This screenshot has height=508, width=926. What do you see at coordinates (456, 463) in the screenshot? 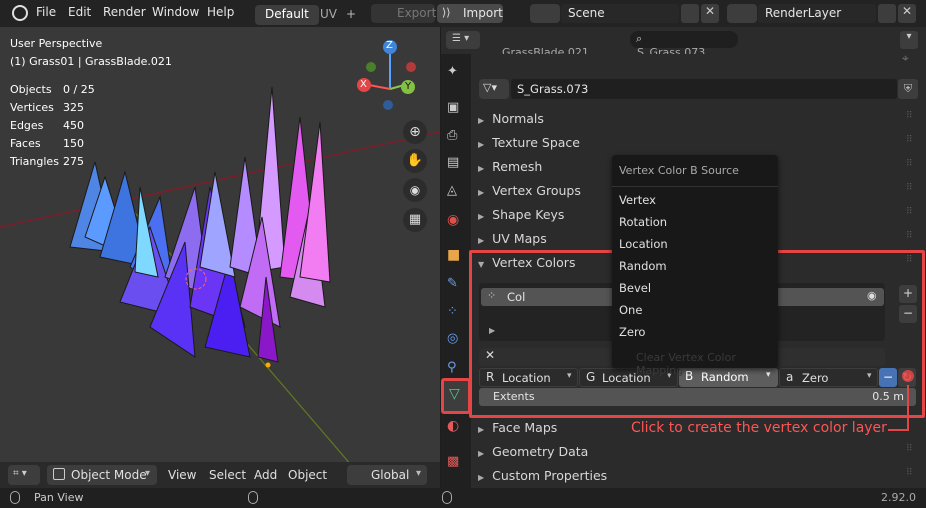
I see `texture-icon: ▩` at bounding box center [456, 463].